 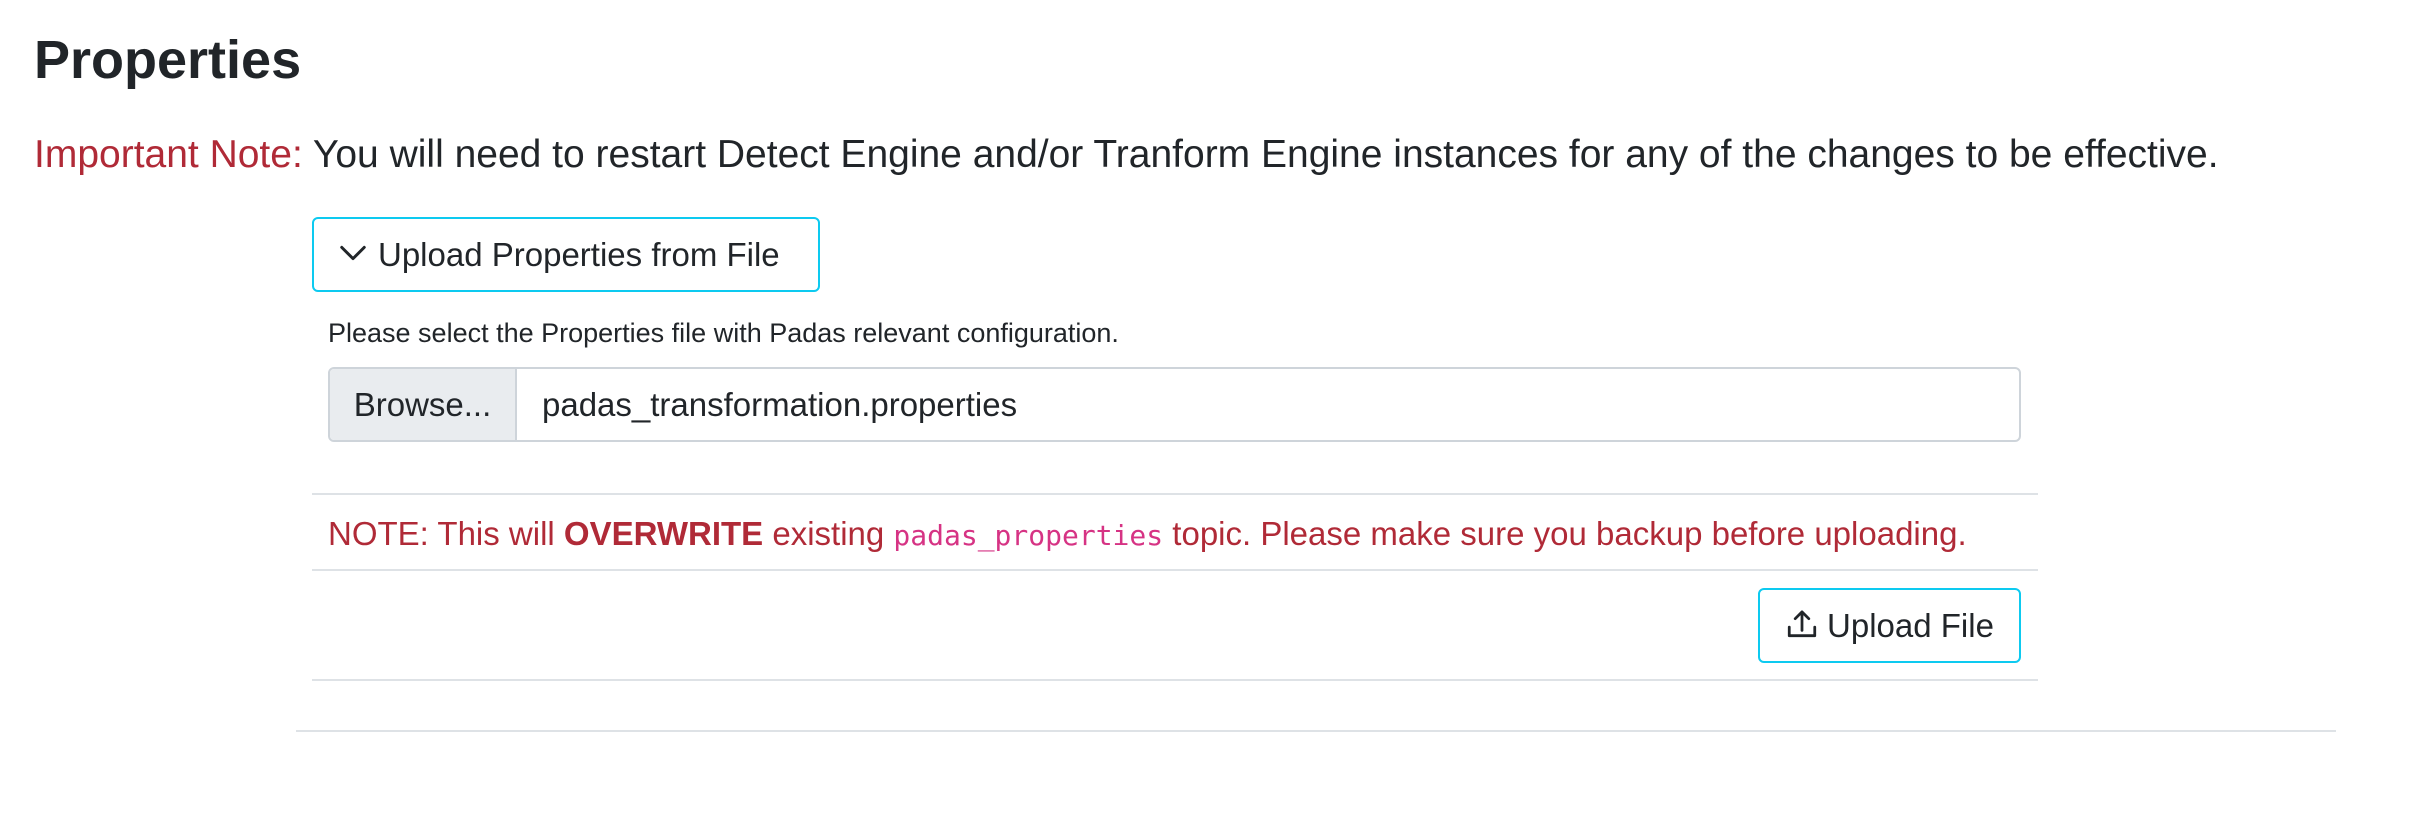 What do you see at coordinates (168, 154) in the screenshot?
I see `important-note-label: Important Note:` at bounding box center [168, 154].